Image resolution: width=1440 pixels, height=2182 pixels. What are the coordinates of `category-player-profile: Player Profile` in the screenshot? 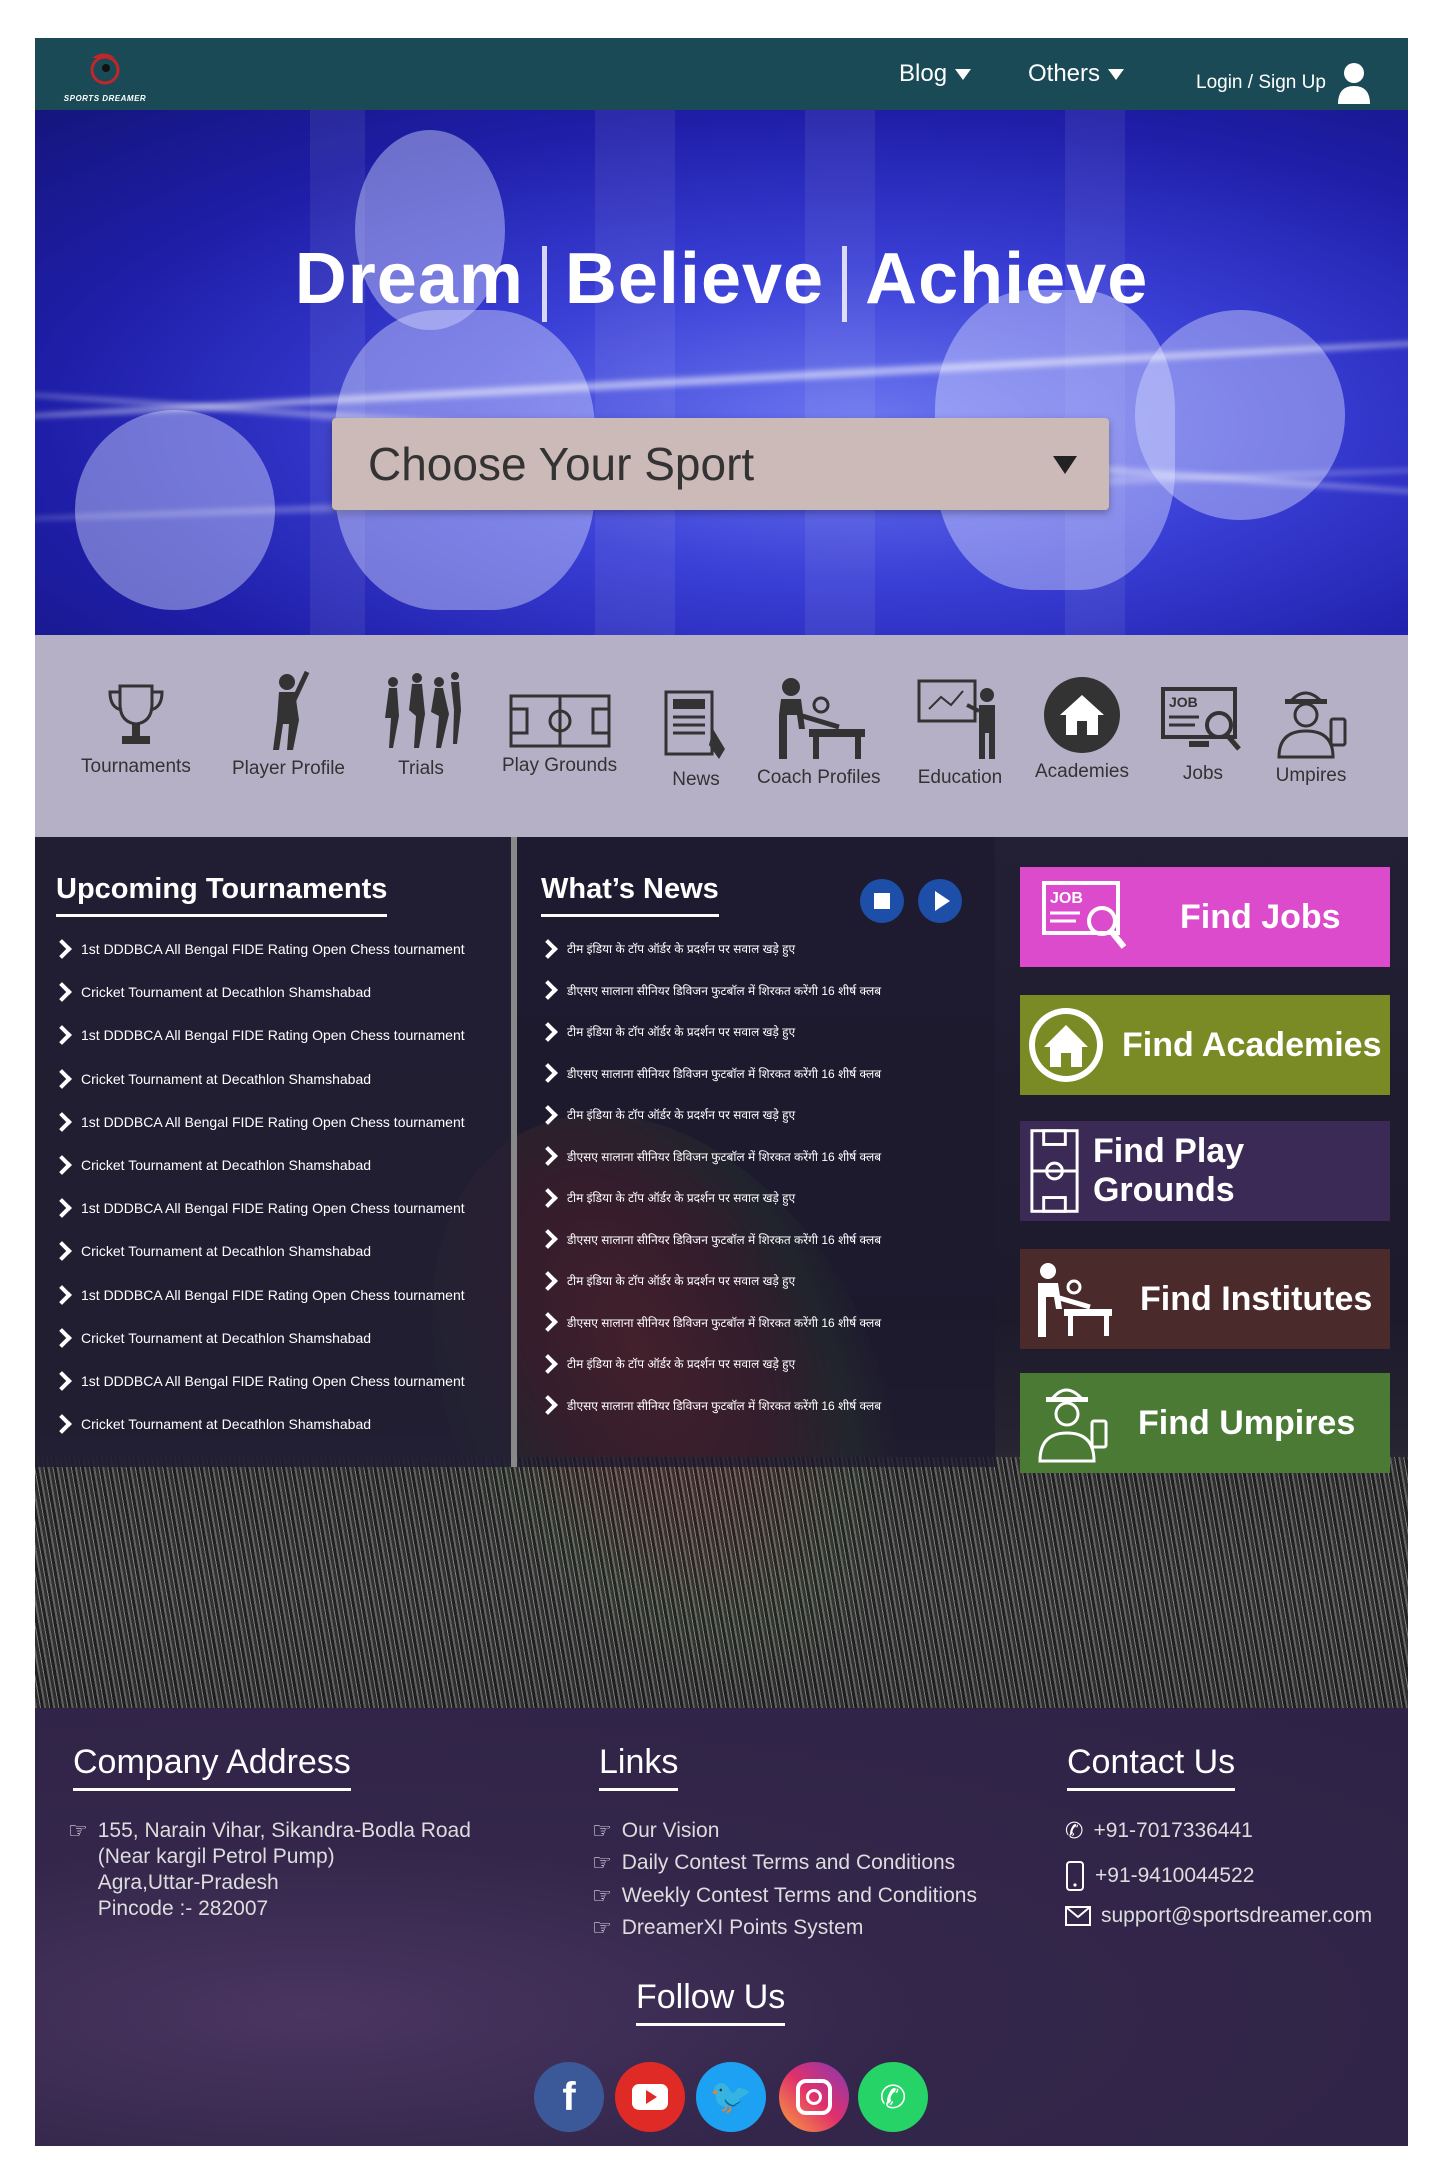 It's located at (288, 725).